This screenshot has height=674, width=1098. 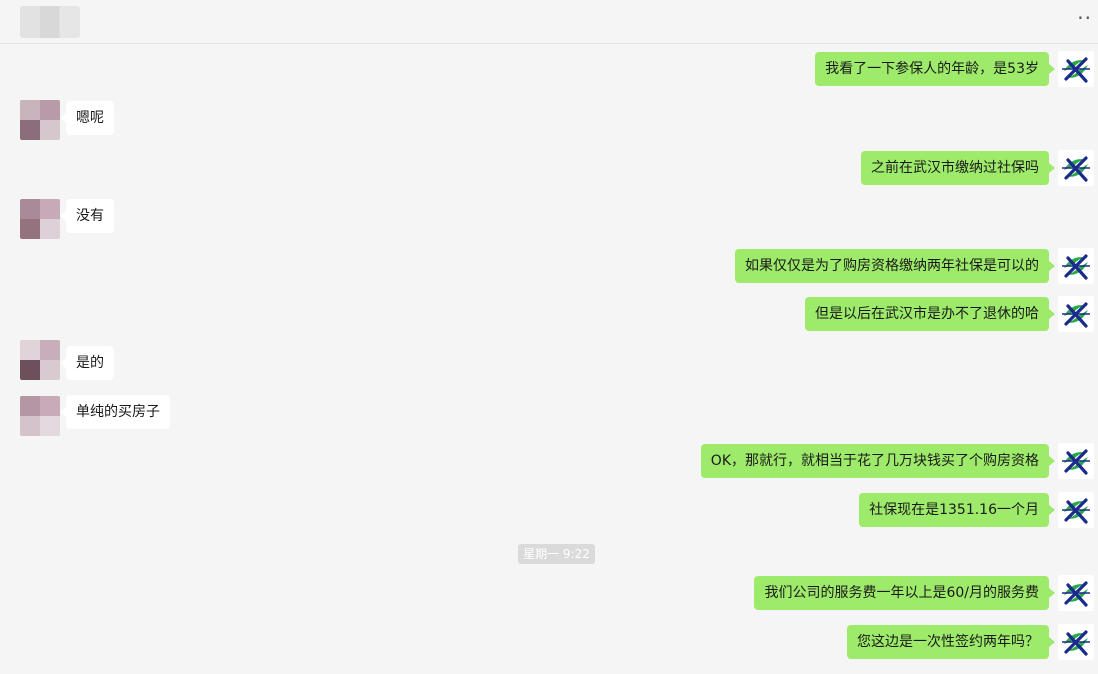 What do you see at coordinates (878, 461) in the screenshot?
I see `message-bubble-outgoing: OK，那就行，就相当于花了几万块钱买了个购房资格` at bounding box center [878, 461].